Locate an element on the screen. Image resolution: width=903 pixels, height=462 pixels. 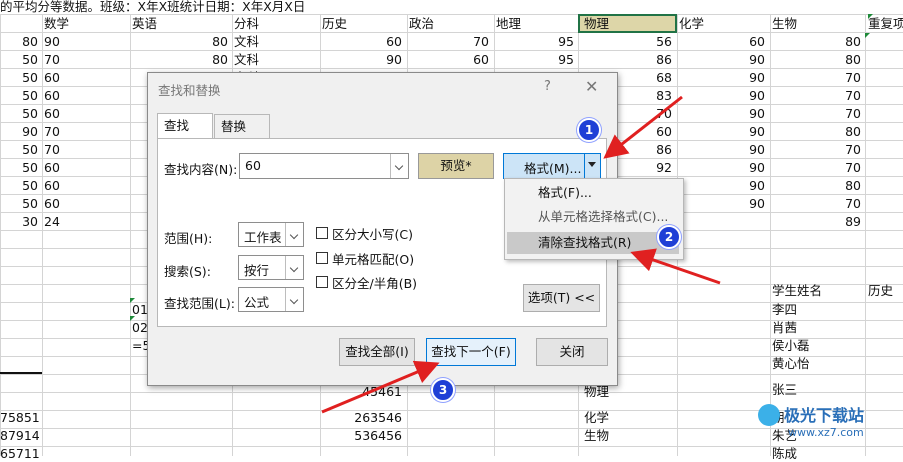
table-cell: 黄心怡 is located at coordinates (791, 364).